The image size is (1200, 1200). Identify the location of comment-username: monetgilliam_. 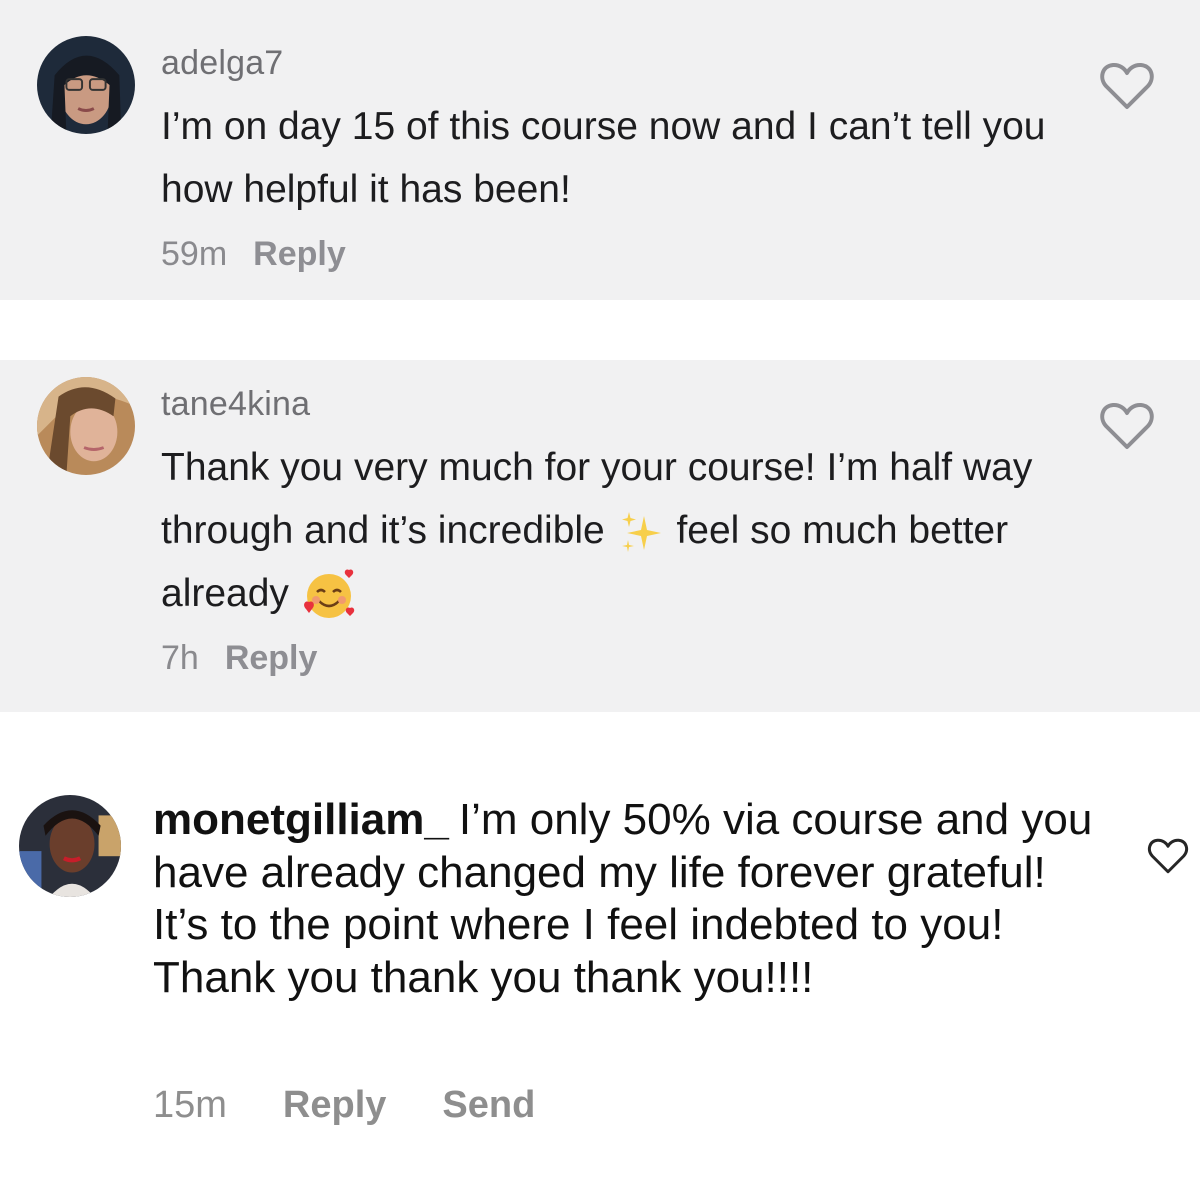
(301, 819).